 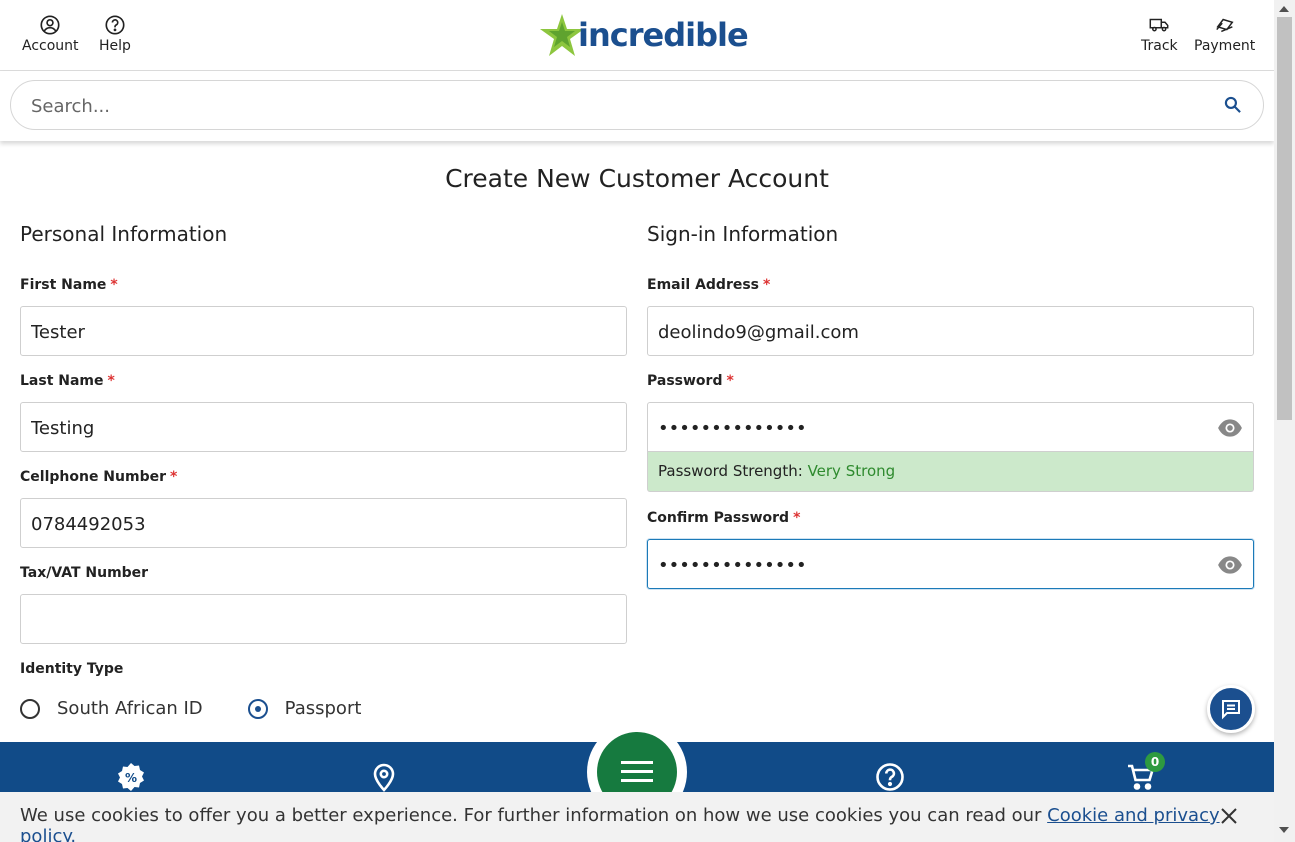 I want to click on search-input, so click(x=621, y=106).